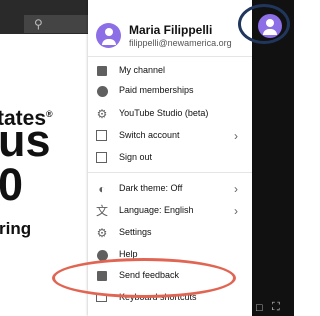 Image resolution: width=320 pixels, height=316 pixels. I want to click on background-text-line: ring, so click(16, 228).